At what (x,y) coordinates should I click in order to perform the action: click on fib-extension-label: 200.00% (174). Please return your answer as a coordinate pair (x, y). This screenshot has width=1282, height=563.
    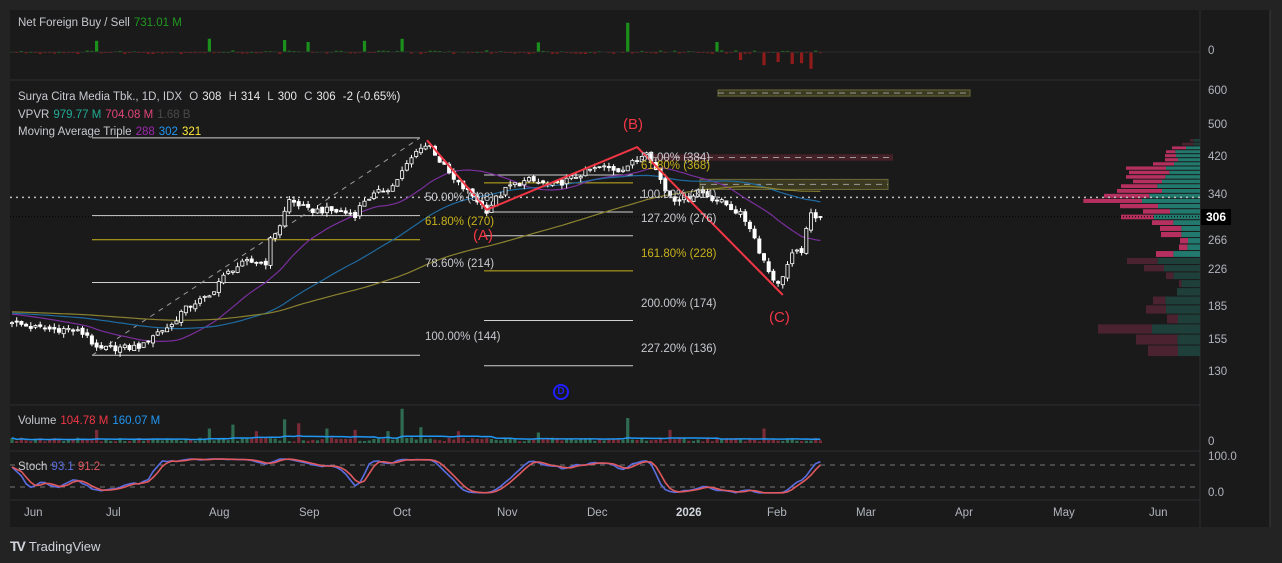
    Looking at the image, I should click on (679, 303).